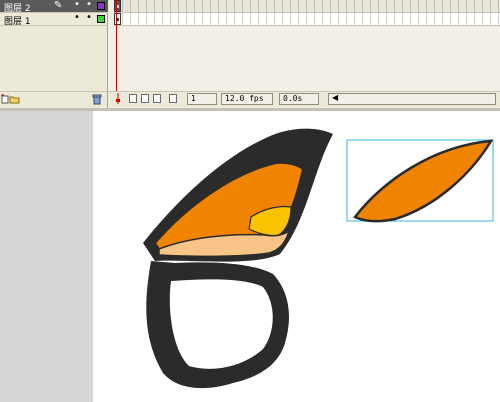 Image resolution: width=500 pixels, height=402 pixels. Describe the element at coordinates (54, 99) in the screenshot. I see `layer-toolbar` at that location.